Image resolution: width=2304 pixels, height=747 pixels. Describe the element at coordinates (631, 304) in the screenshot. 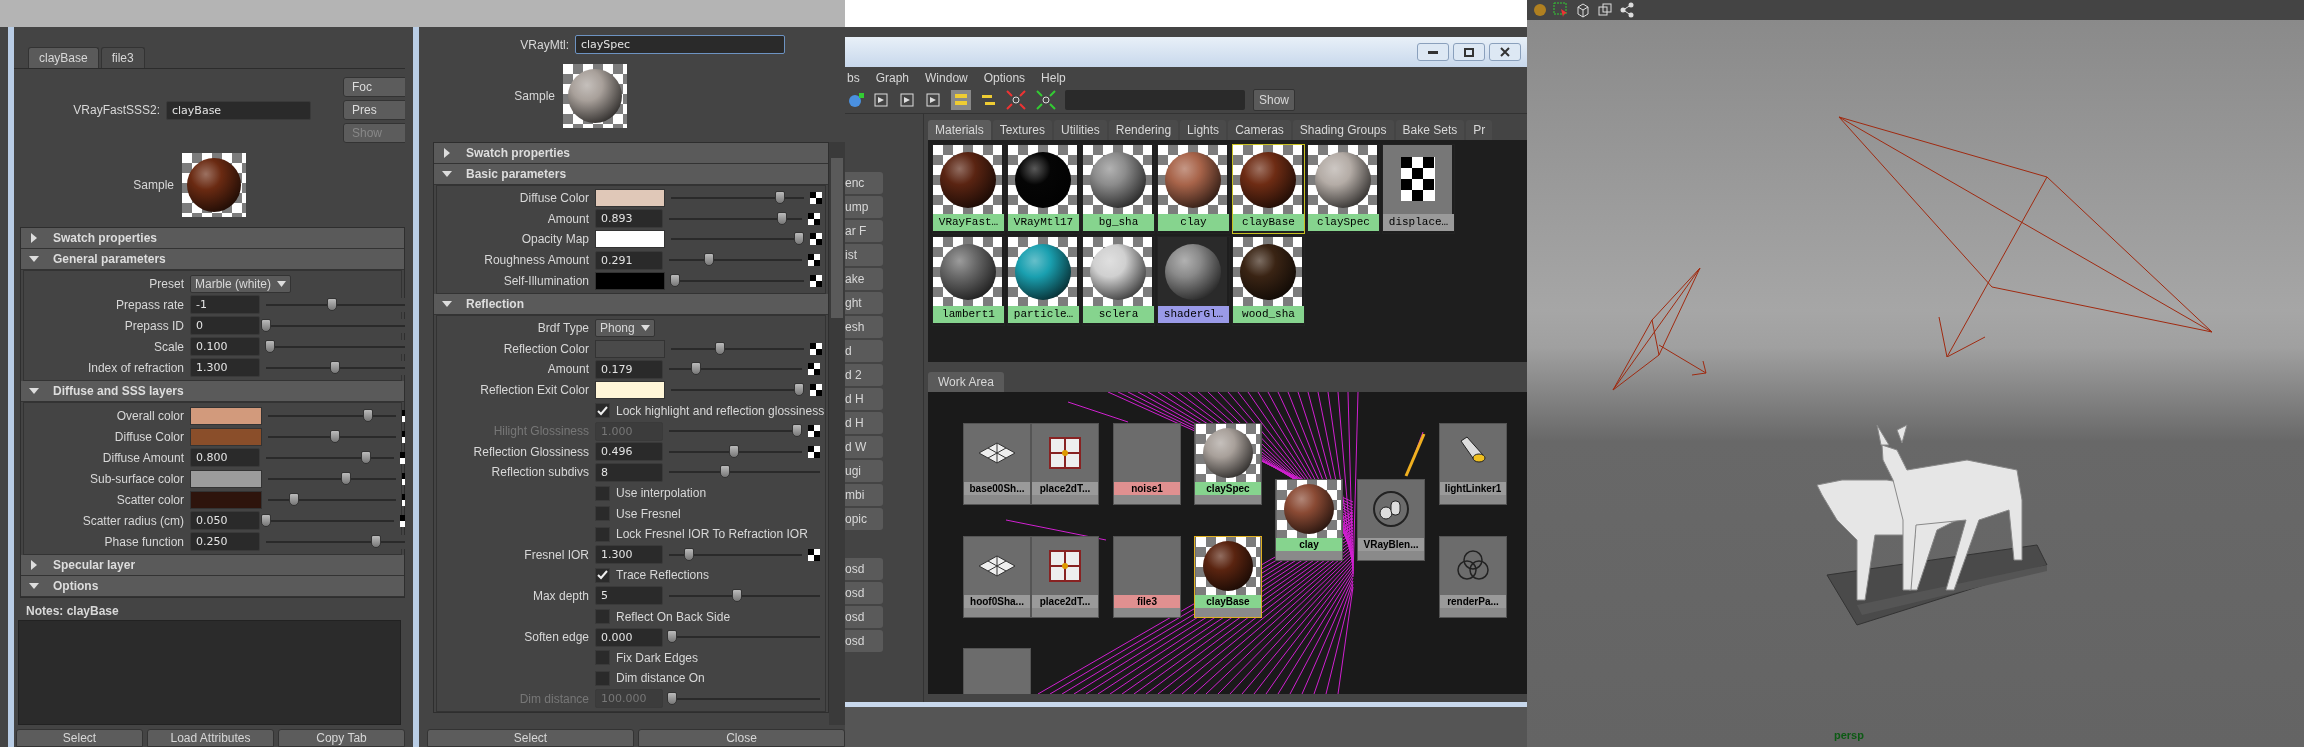

I see `section-header: Reflection` at that location.